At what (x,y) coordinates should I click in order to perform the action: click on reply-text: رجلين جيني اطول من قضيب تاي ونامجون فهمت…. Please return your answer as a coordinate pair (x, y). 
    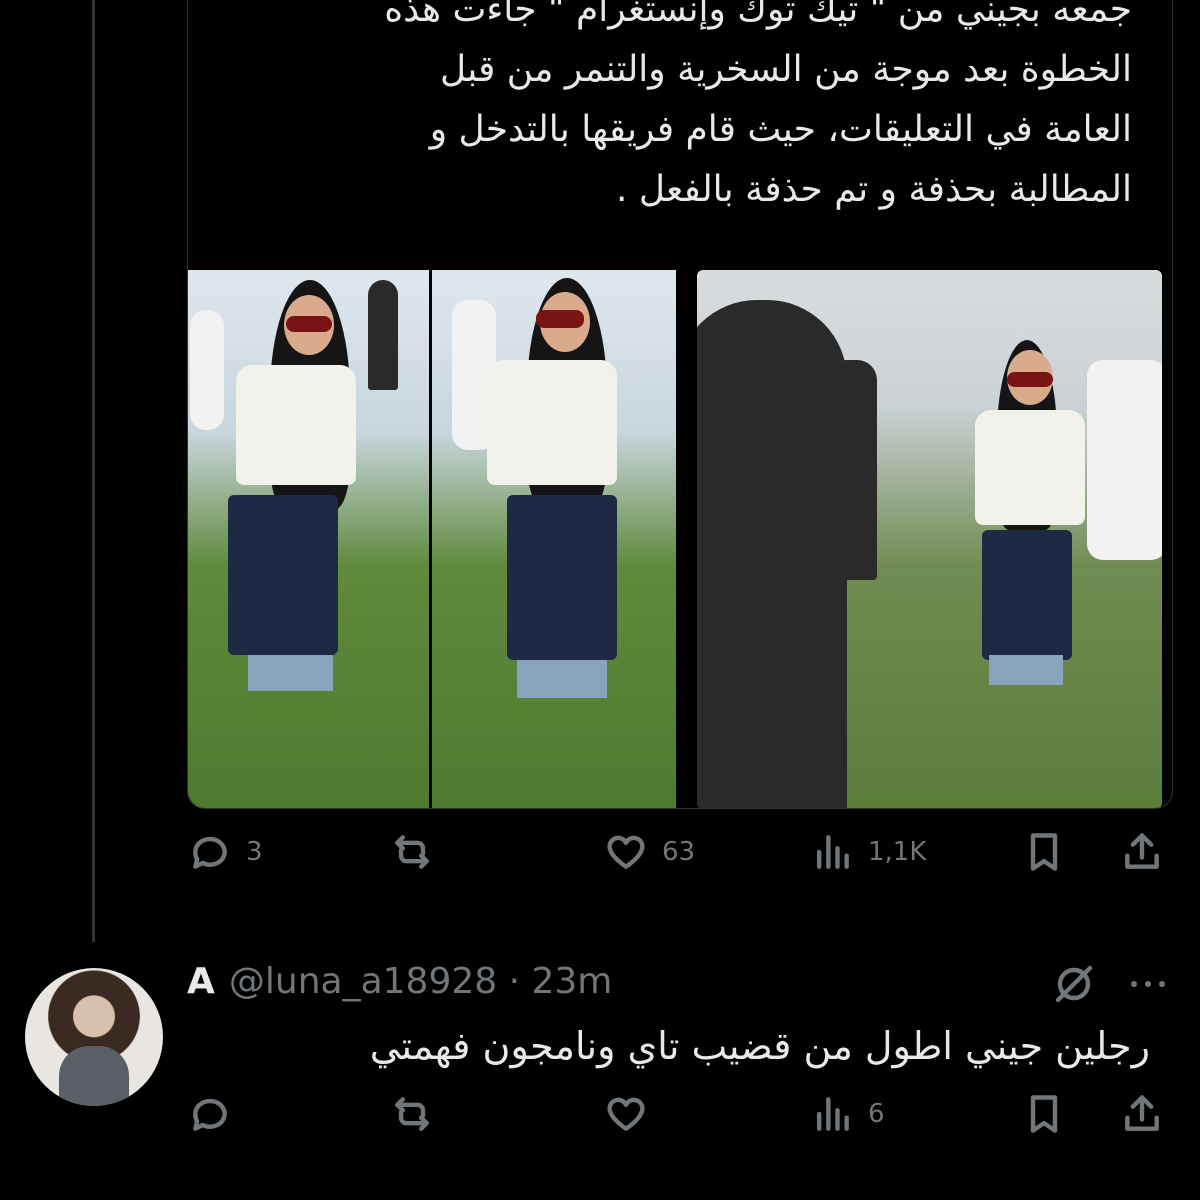
    Looking at the image, I should click on (759, 1046).